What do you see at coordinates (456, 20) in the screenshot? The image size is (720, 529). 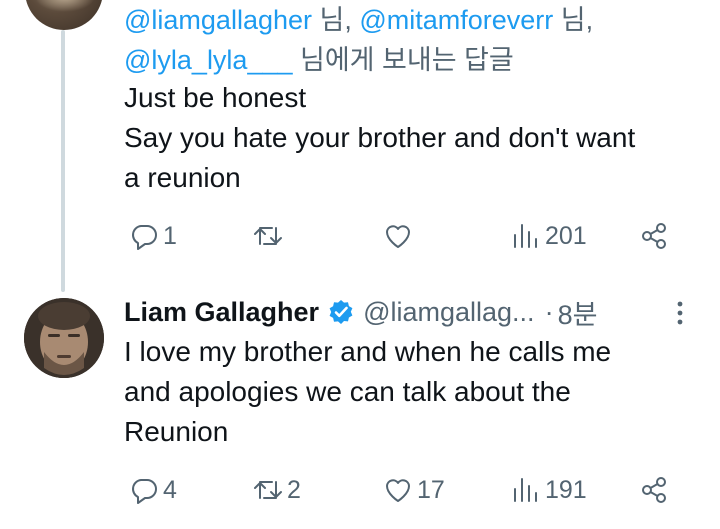 I see `mention-link: @mitamforeverr` at bounding box center [456, 20].